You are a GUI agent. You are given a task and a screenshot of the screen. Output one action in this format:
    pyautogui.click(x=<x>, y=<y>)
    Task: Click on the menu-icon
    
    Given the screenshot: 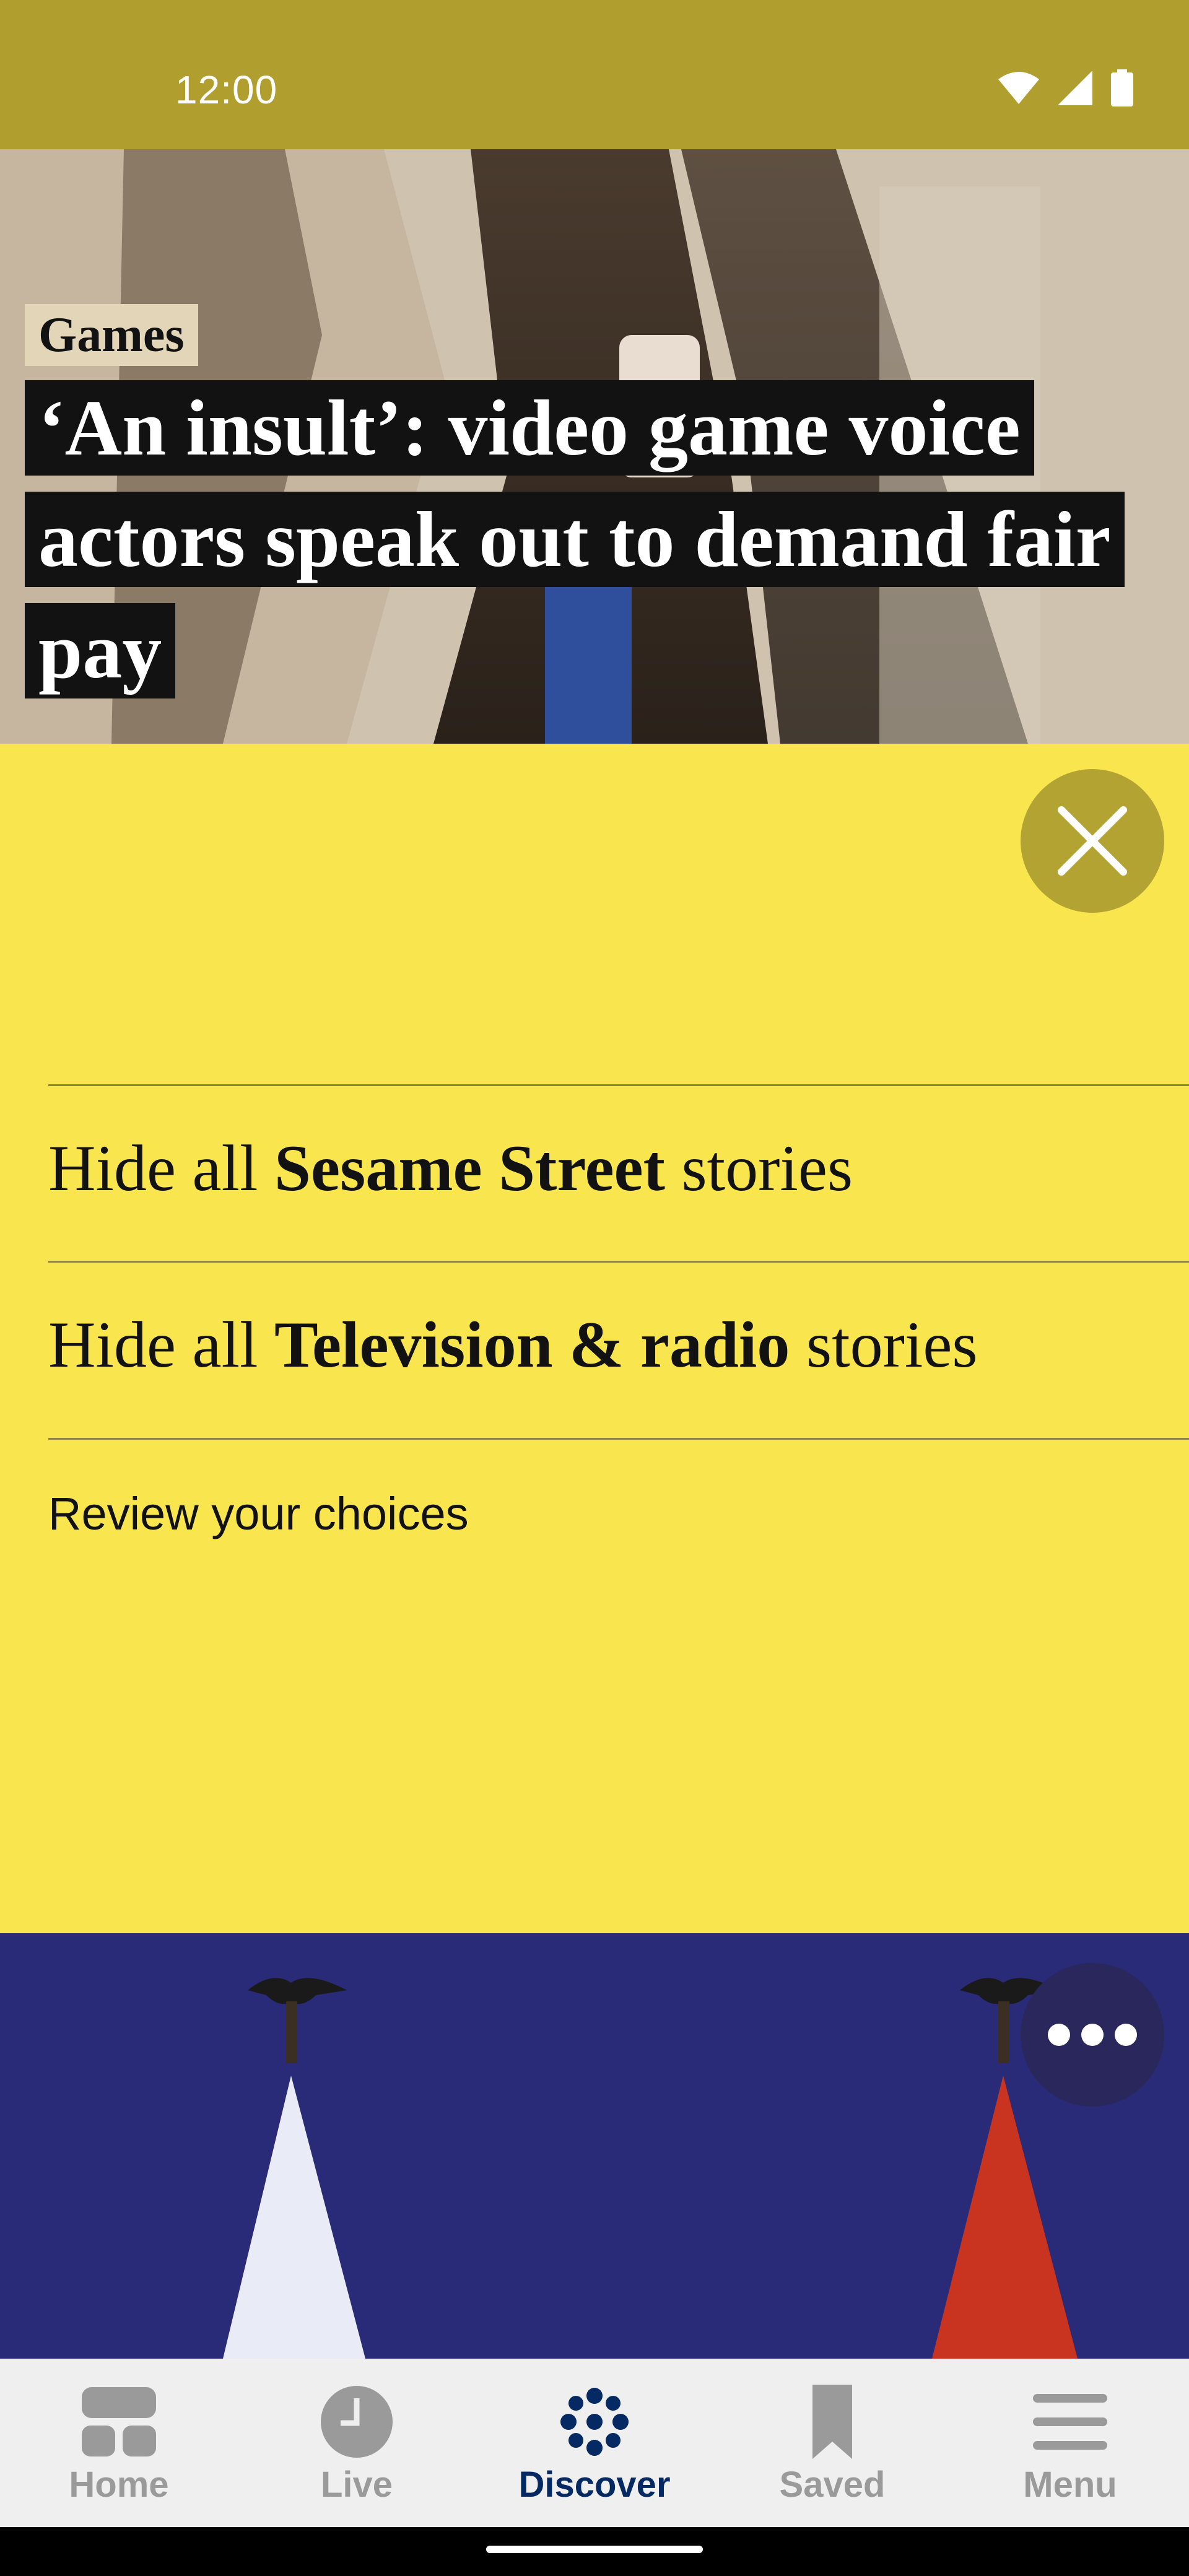 What is the action you would take?
    pyautogui.click(x=1070, y=2422)
    